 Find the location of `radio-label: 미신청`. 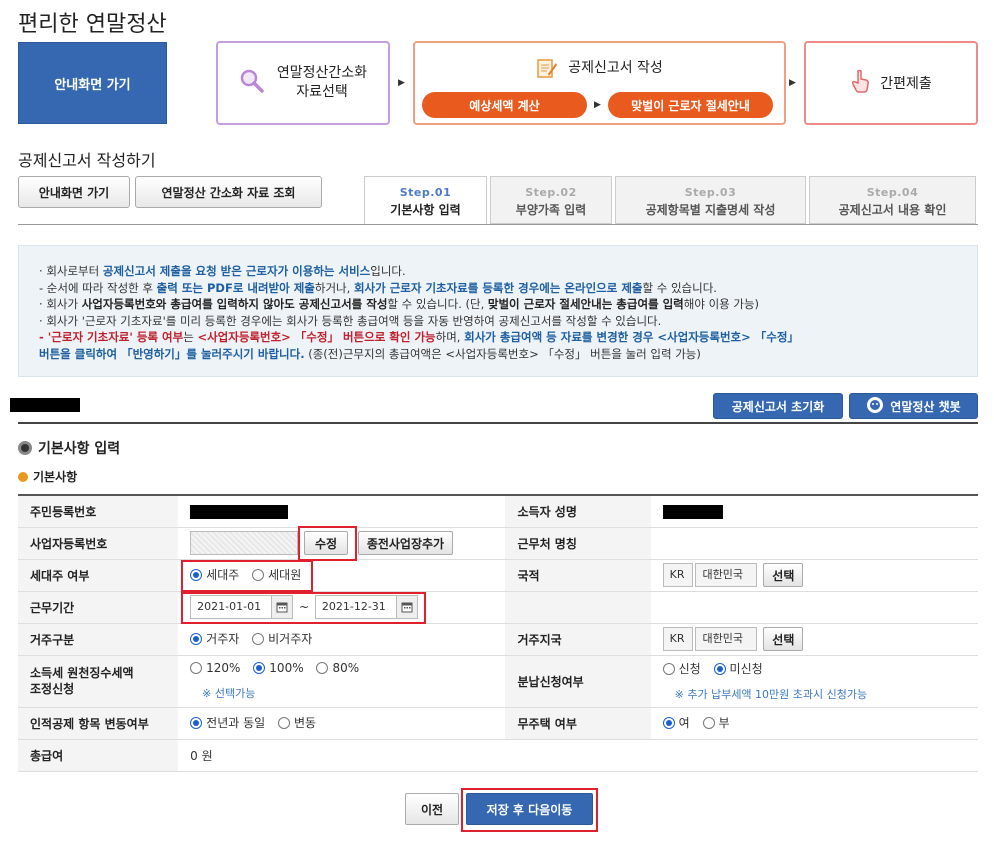

radio-label: 미신청 is located at coordinates (746, 669).